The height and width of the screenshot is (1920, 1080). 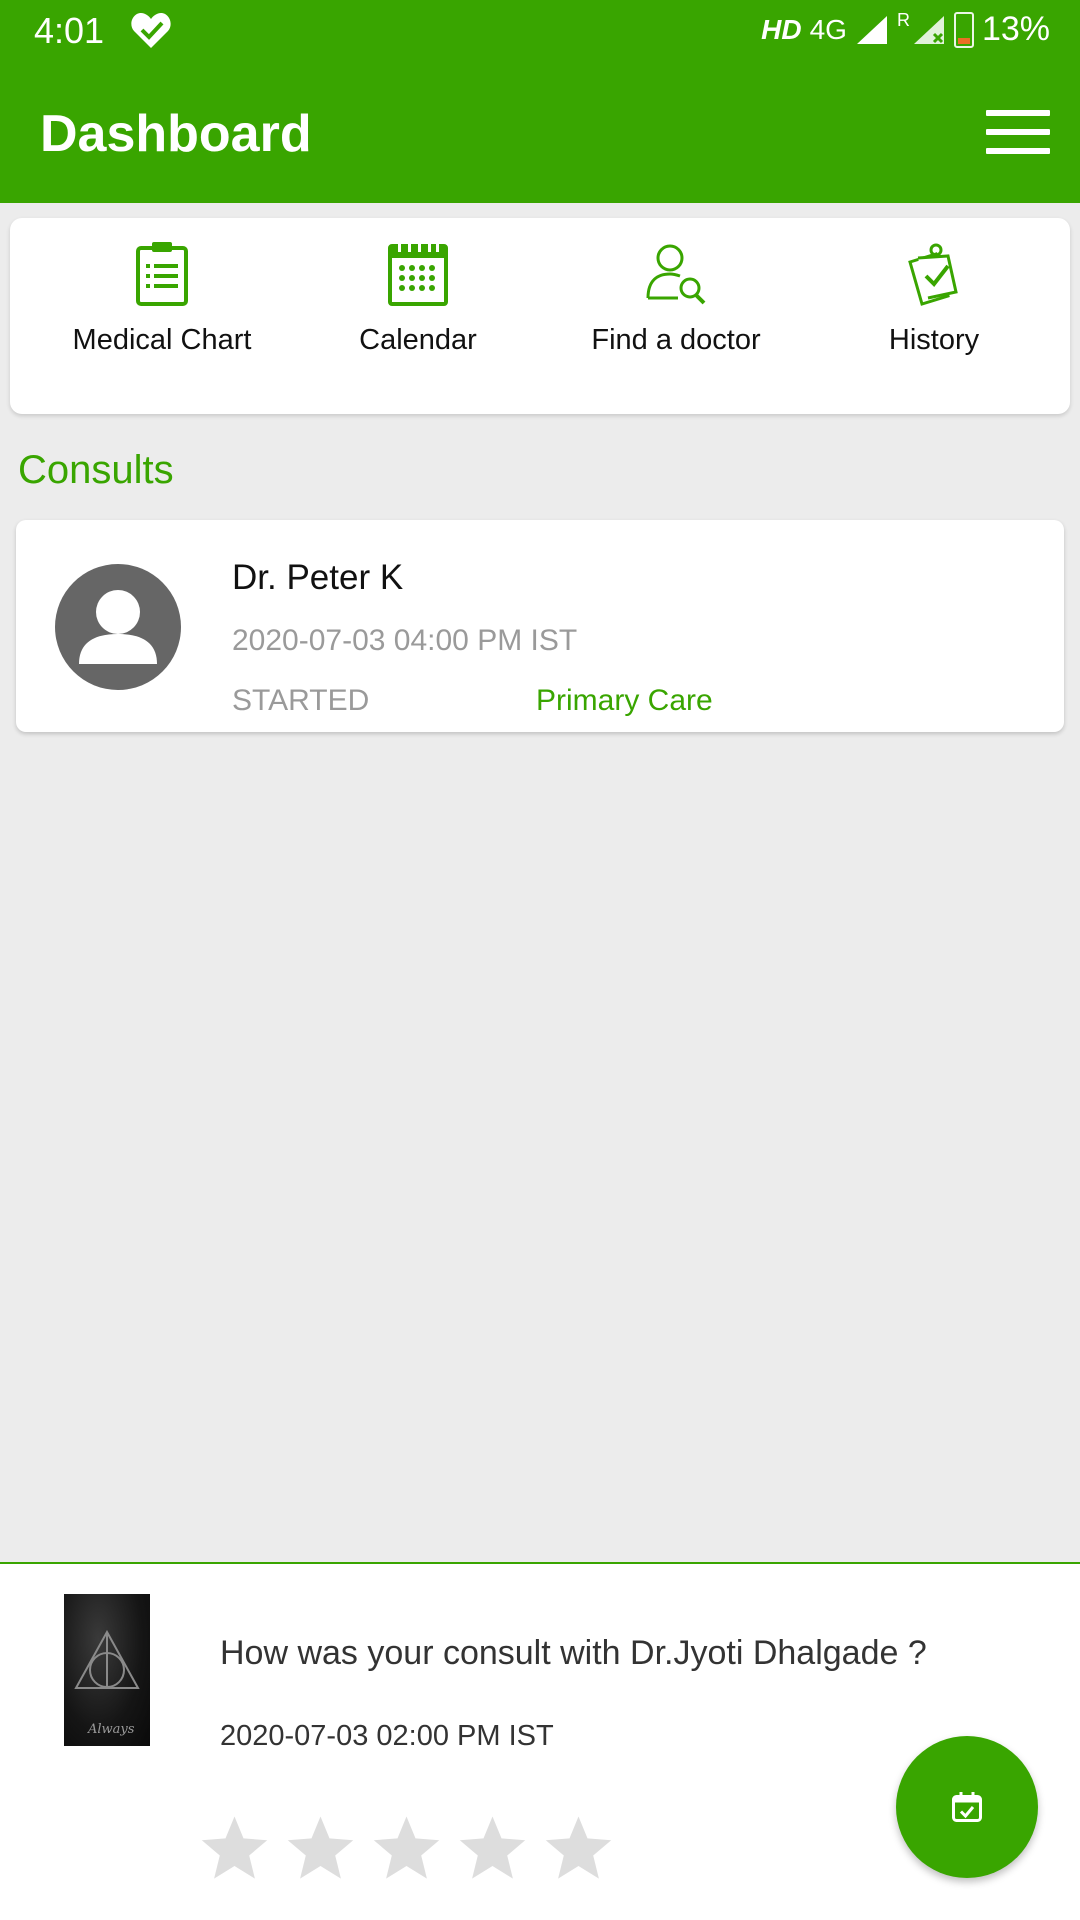 What do you see at coordinates (111, 1729) in the screenshot?
I see `thumbnail-signature: Always` at bounding box center [111, 1729].